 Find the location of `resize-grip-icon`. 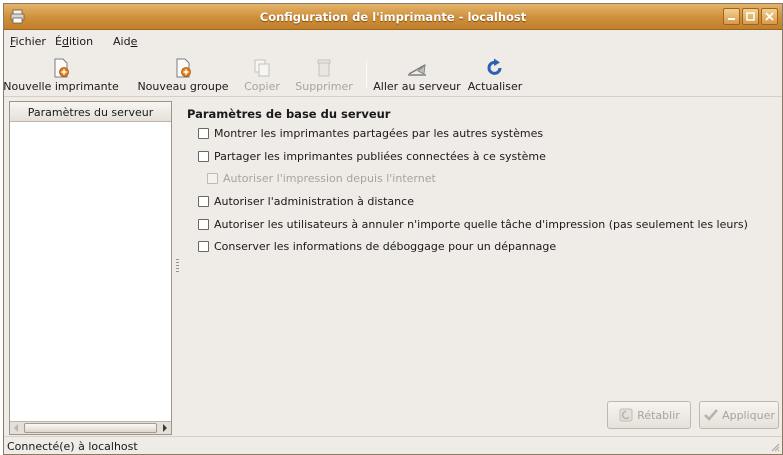

resize-grip-icon is located at coordinates (774, 446).